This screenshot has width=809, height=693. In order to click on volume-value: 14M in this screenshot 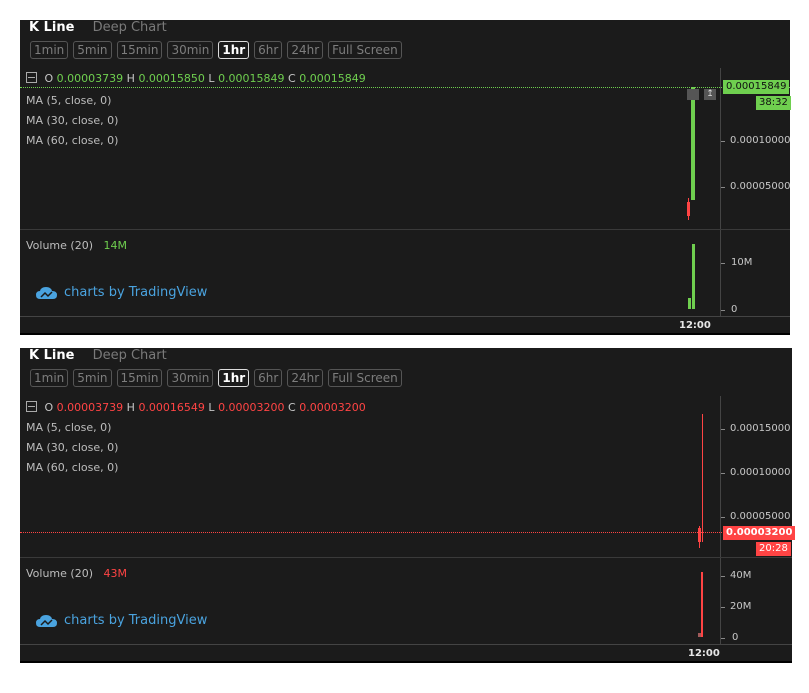, I will do `click(115, 245)`.